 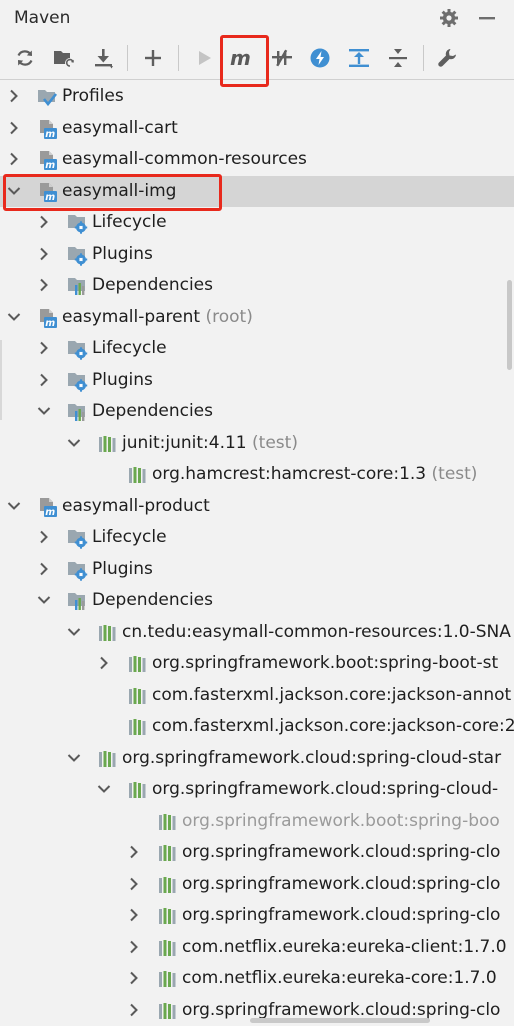 What do you see at coordinates (452, 474) in the screenshot?
I see `tree-node-scope: (test)` at bounding box center [452, 474].